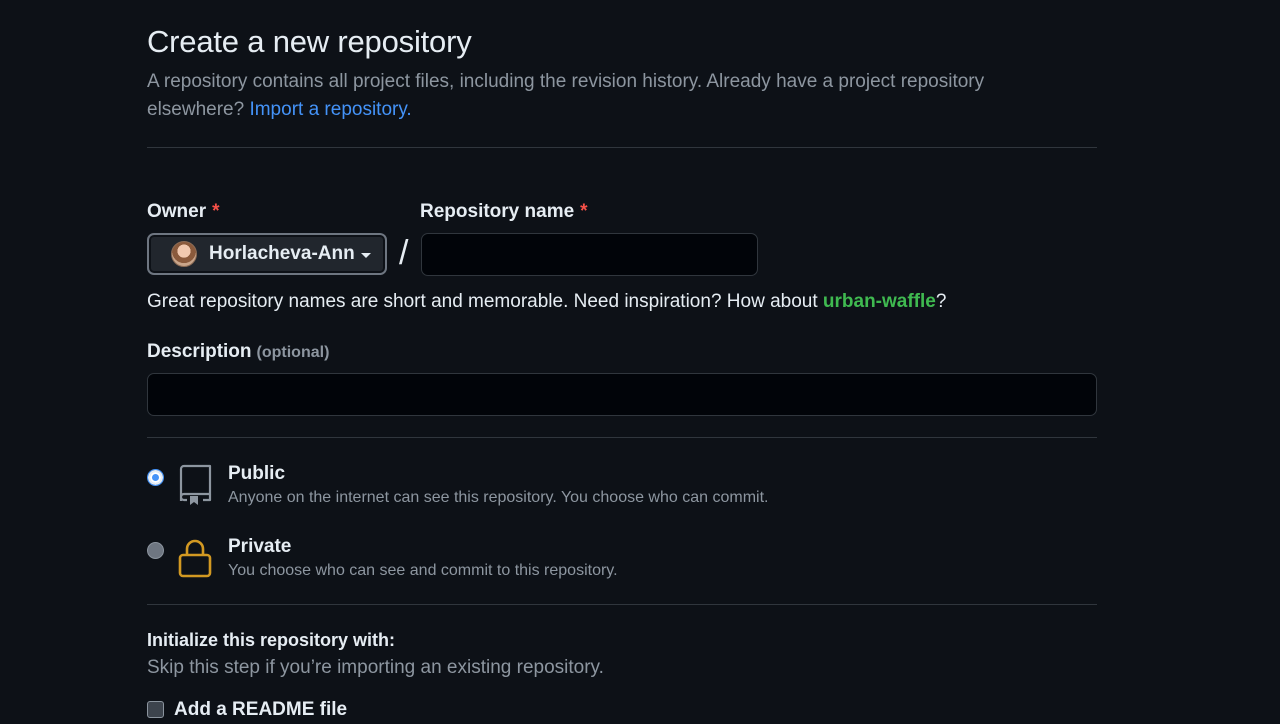 The width and height of the screenshot is (1280, 724). I want to click on readme-label: Add a README file, so click(260, 710).